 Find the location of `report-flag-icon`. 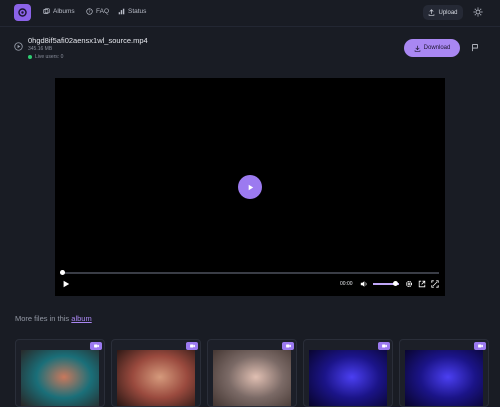

report-flag-icon is located at coordinates (475, 47).